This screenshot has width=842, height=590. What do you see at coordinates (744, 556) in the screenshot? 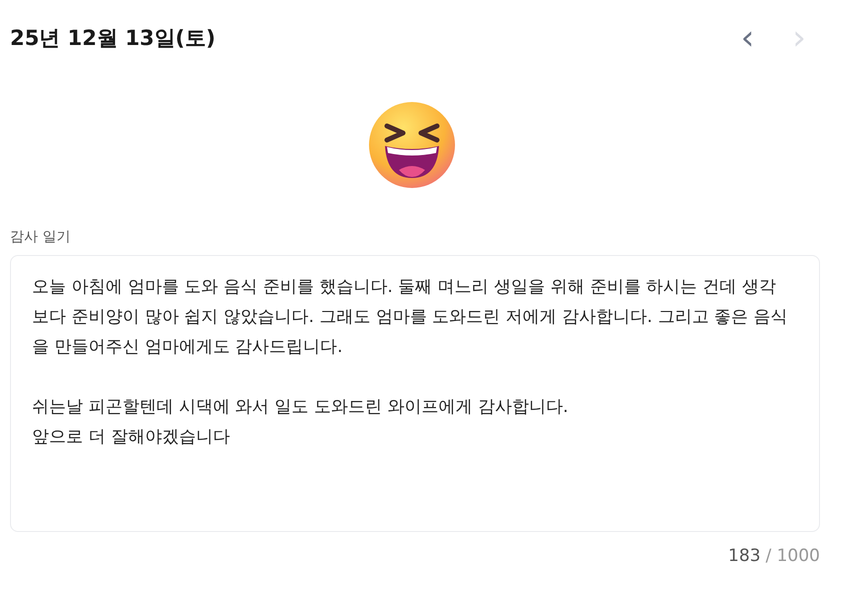
I see `character-count: 183` at bounding box center [744, 556].